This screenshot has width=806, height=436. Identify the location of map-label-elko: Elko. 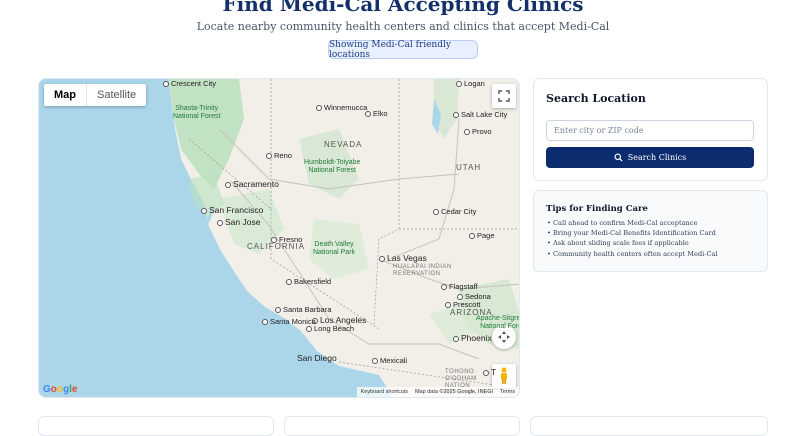
(376, 113).